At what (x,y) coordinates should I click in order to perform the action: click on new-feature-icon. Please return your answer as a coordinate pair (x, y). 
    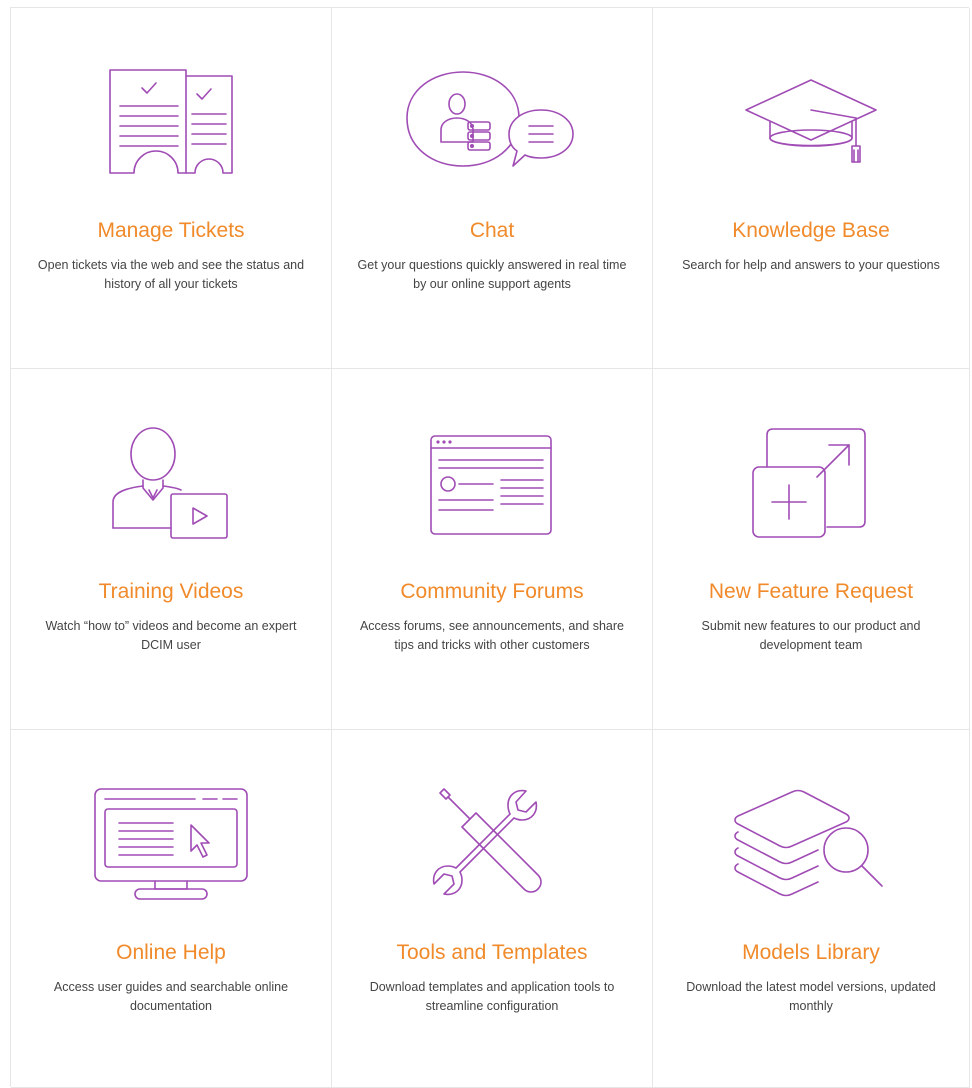
    Looking at the image, I should click on (811, 484).